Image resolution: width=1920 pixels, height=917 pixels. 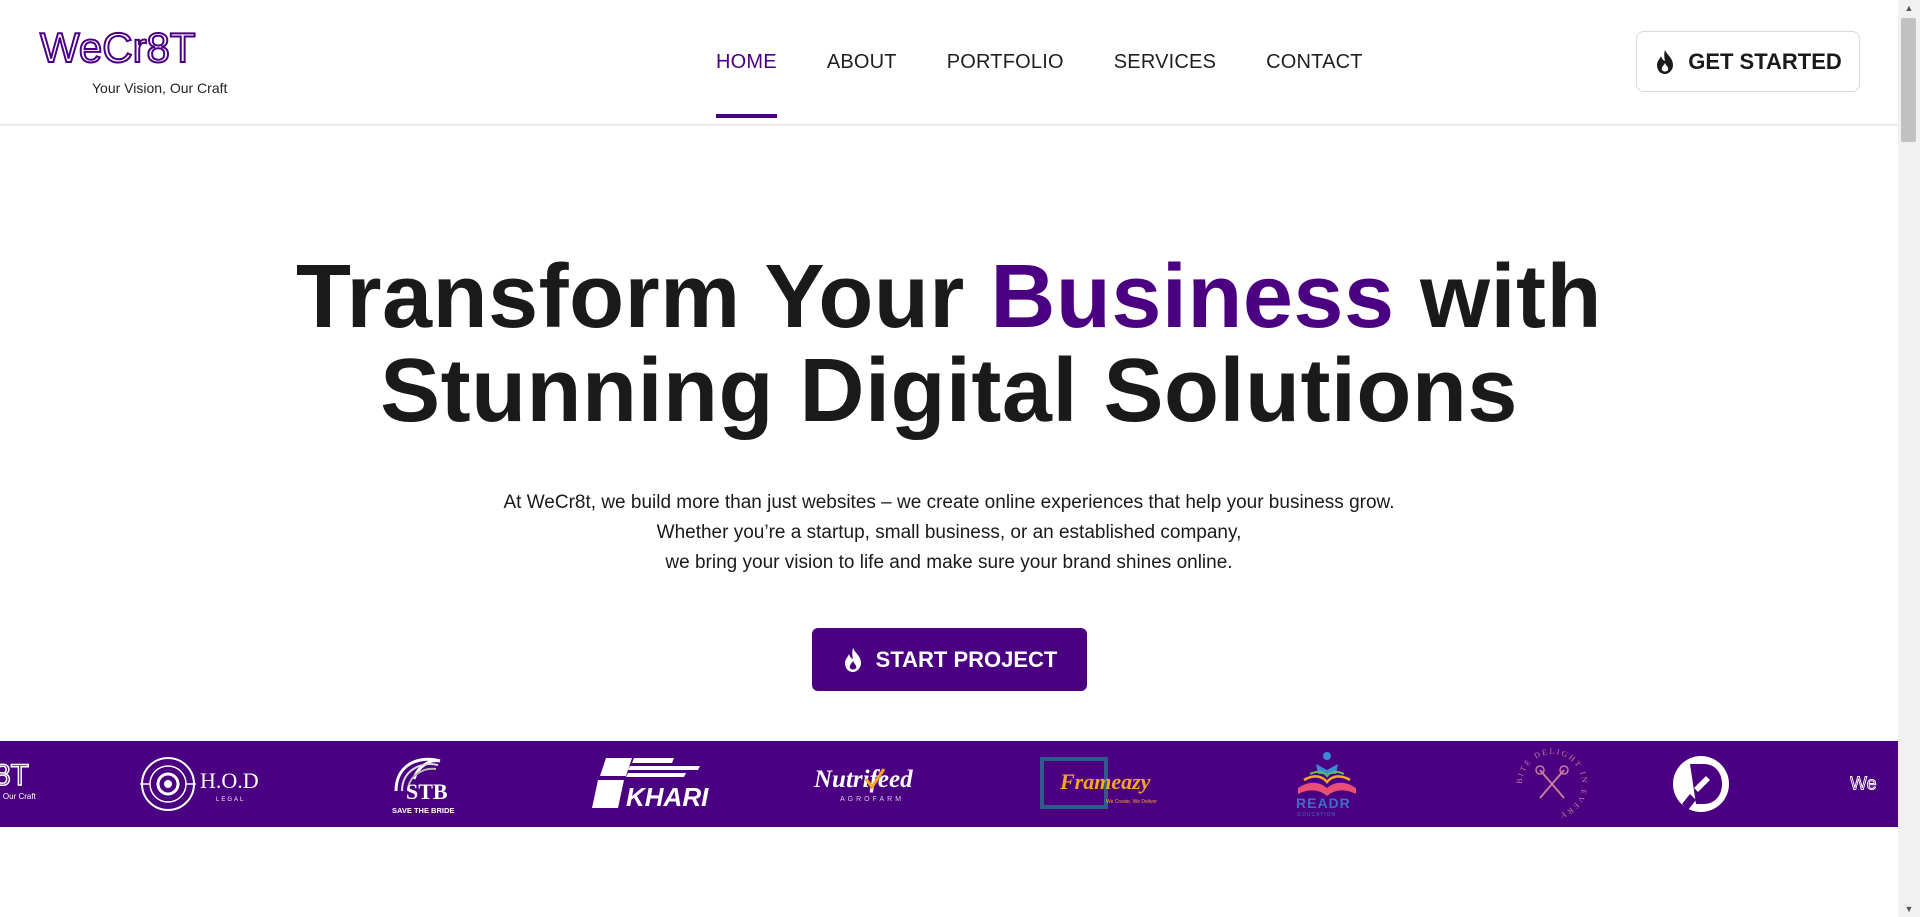 I want to click on client-logo-save-the-bride: STB SAVE THE BRIDE, so click(x=423, y=784).